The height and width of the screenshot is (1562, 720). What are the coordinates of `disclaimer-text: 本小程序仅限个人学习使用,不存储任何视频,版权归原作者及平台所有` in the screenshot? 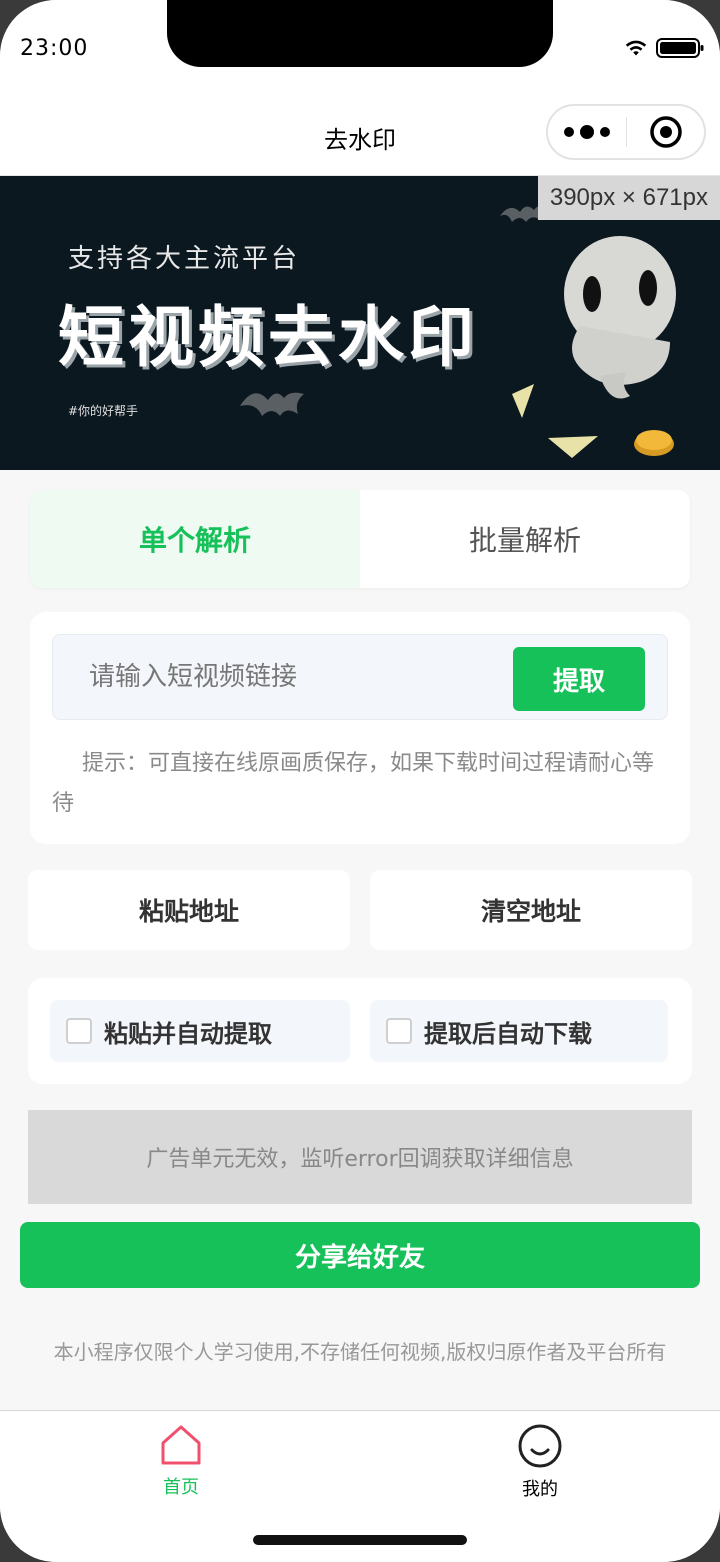 It's located at (360, 1352).